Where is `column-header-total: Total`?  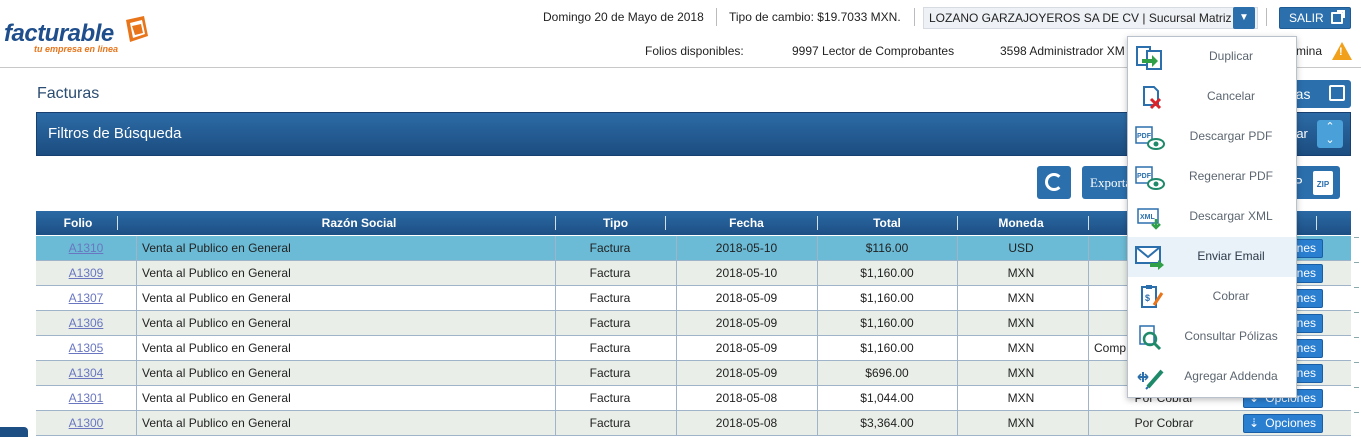
column-header-total: Total is located at coordinates (887, 223).